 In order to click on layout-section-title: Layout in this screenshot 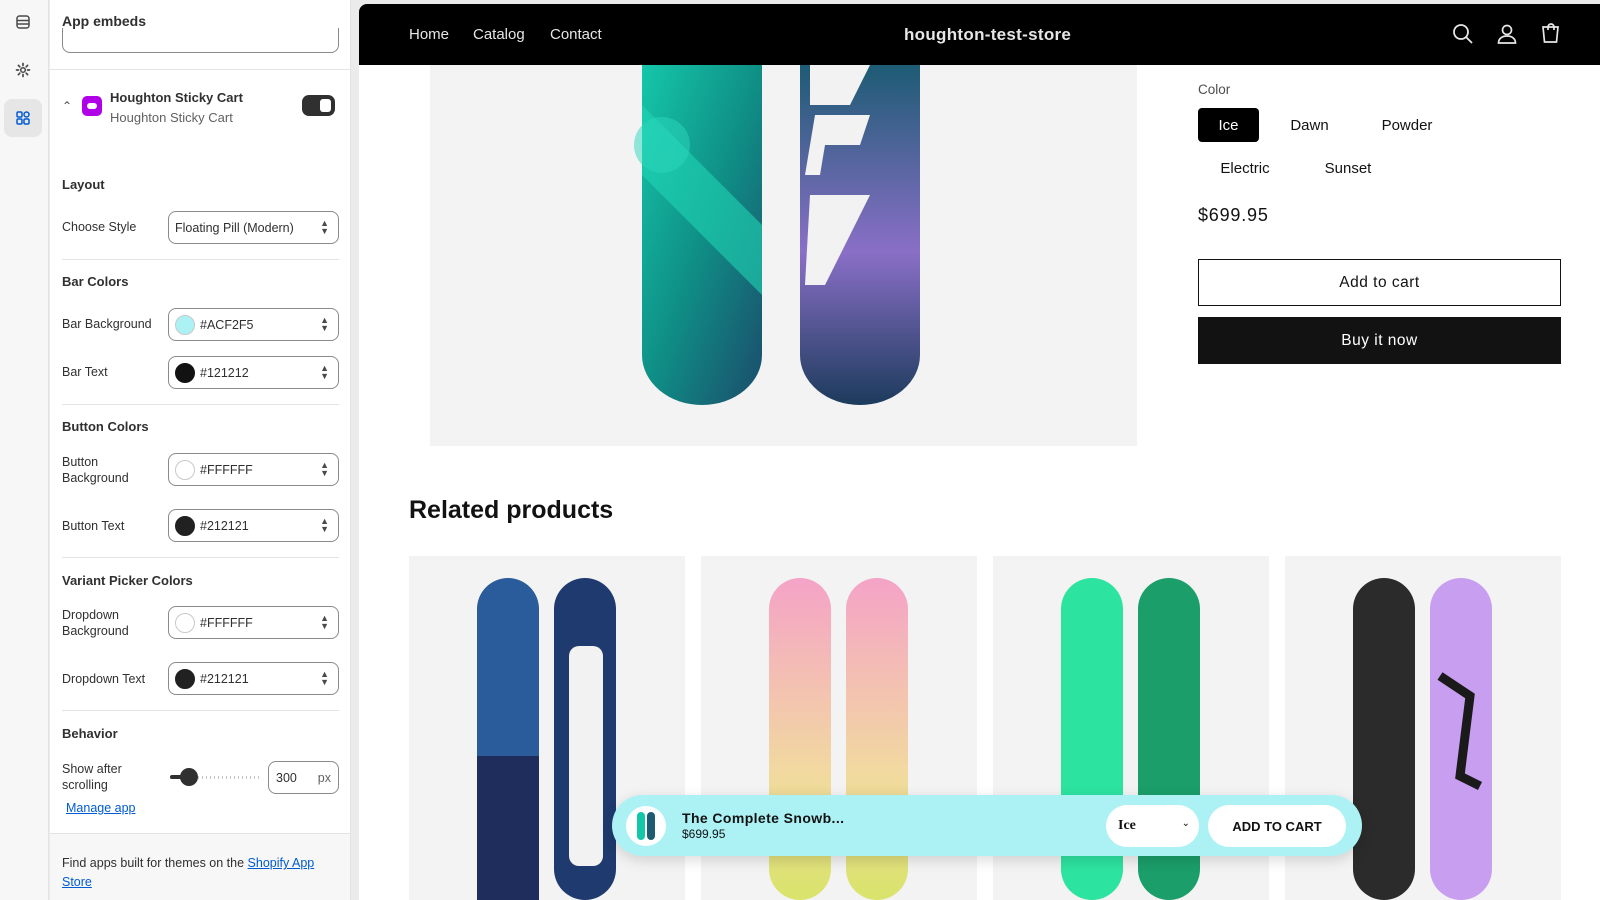, I will do `click(83, 184)`.